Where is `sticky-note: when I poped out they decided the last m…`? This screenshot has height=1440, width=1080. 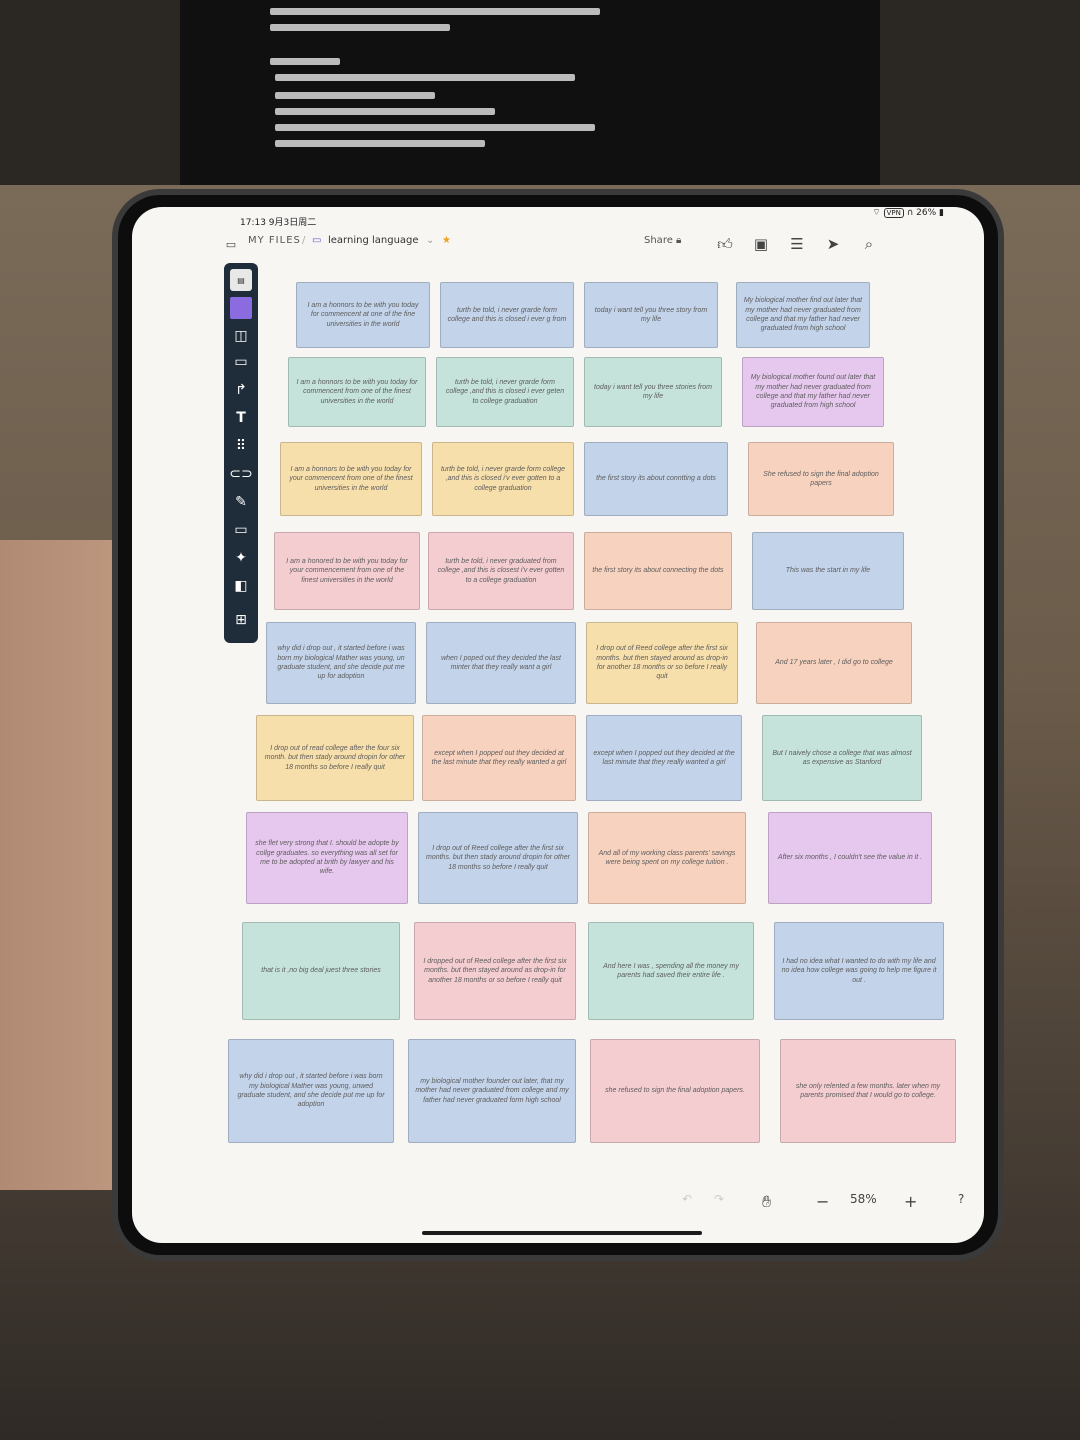 sticky-note: when I poped out they decided the last m… is located at coordinates (501, 663).